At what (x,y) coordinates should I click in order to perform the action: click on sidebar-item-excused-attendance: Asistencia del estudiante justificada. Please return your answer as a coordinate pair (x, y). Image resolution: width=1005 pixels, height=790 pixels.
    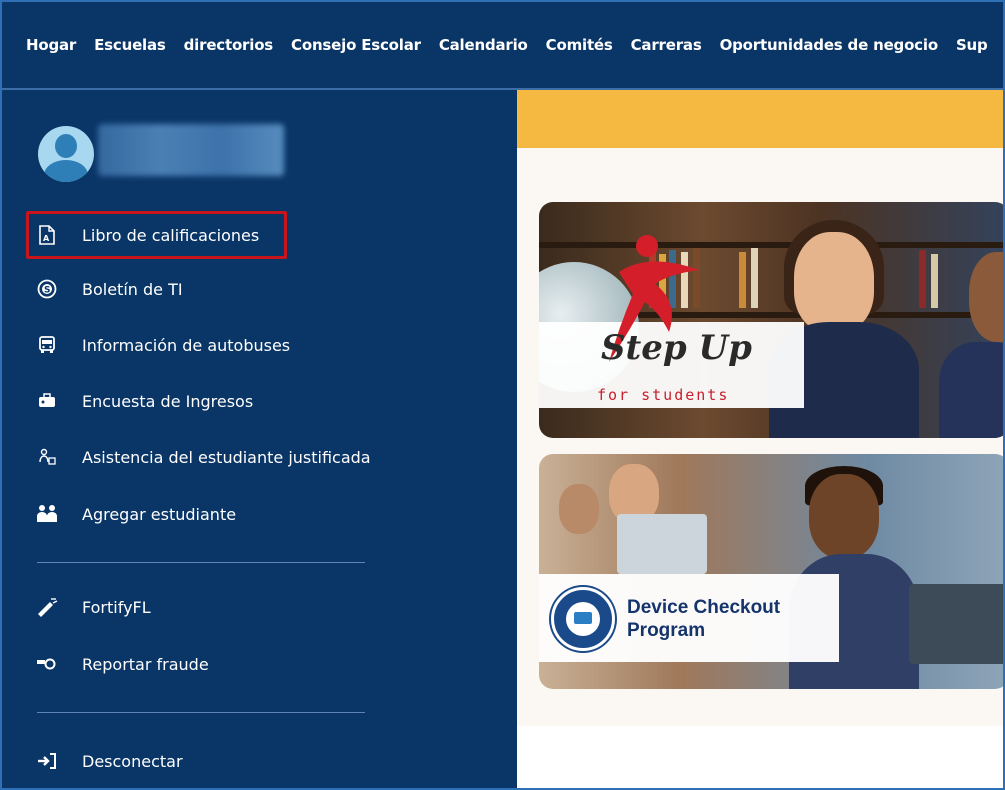
    Looking at the image, I should click on (203, 457).